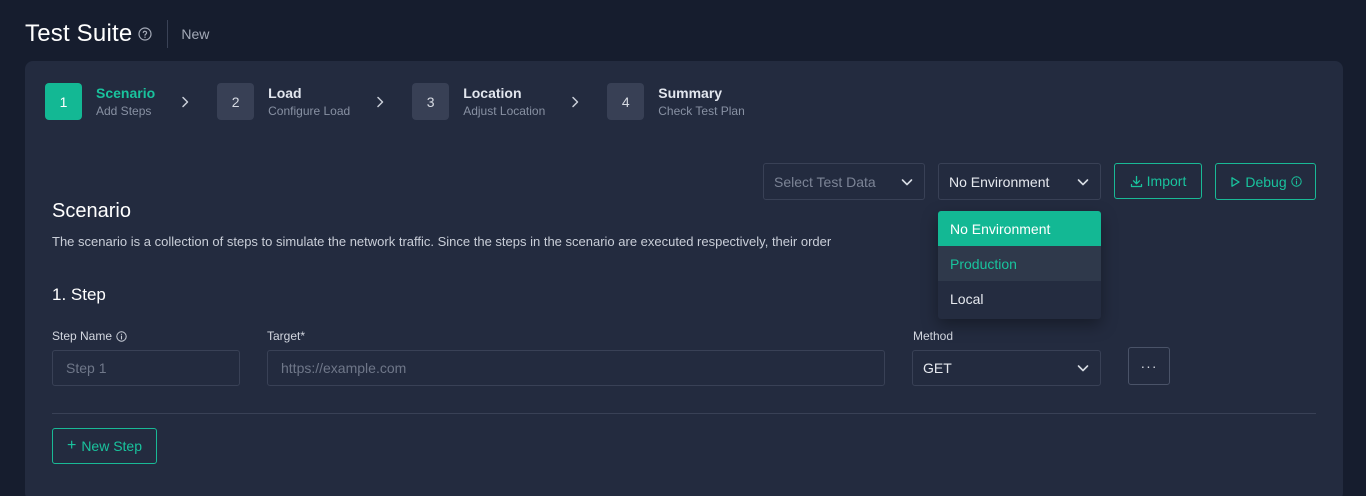 The width and height of the screenshot is (1366, 496). I want to click on method-select: GET, so click(1006, 368).